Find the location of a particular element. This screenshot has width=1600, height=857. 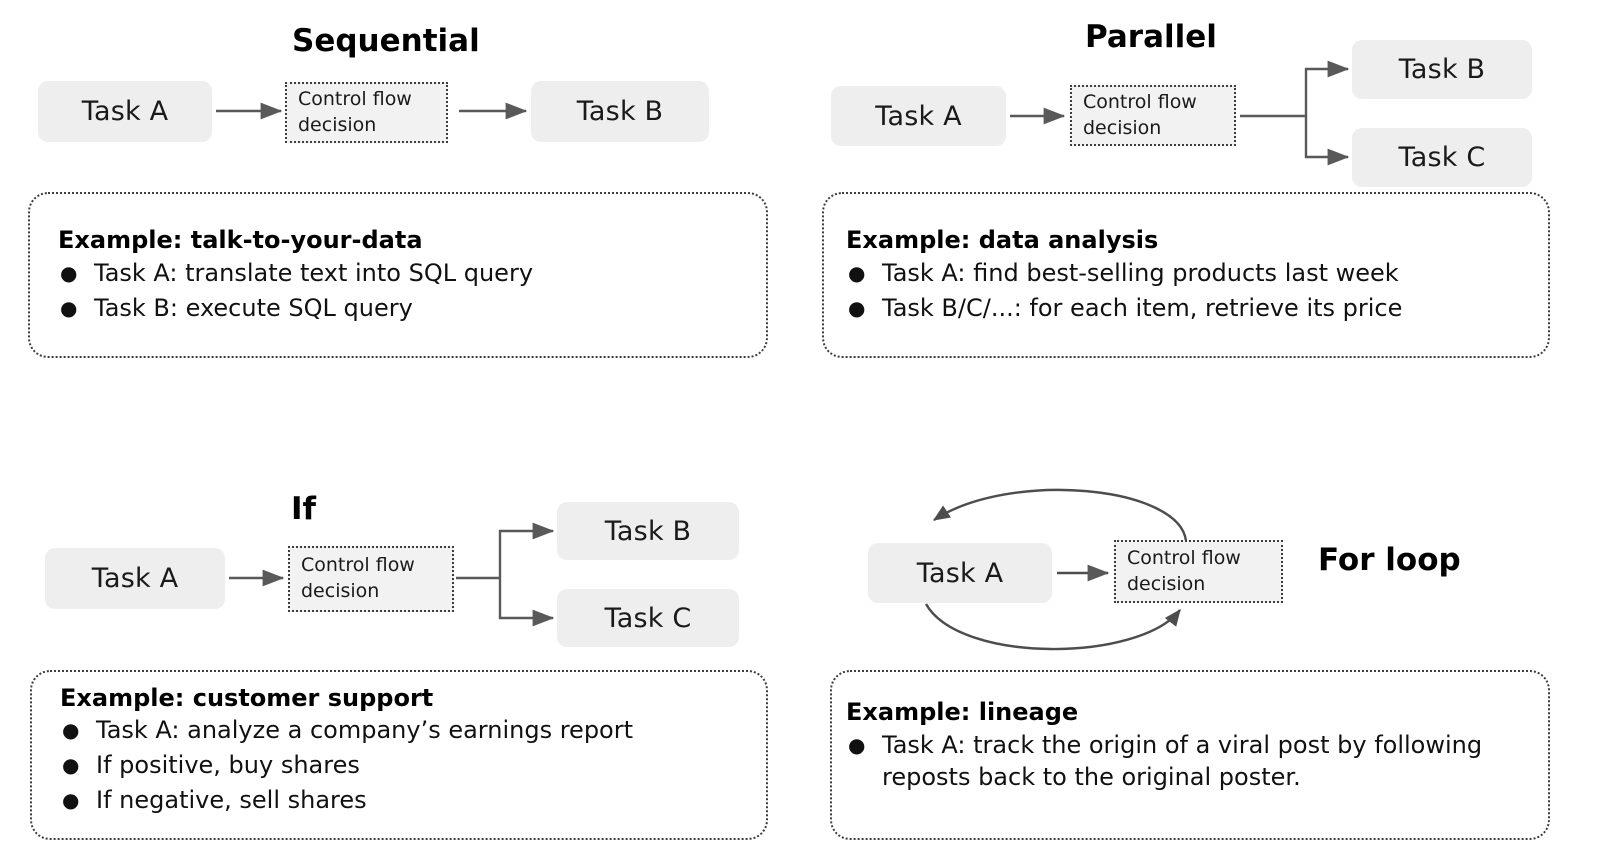

list-item: ● If negative, sell shares is located at coordinates (412, 801).